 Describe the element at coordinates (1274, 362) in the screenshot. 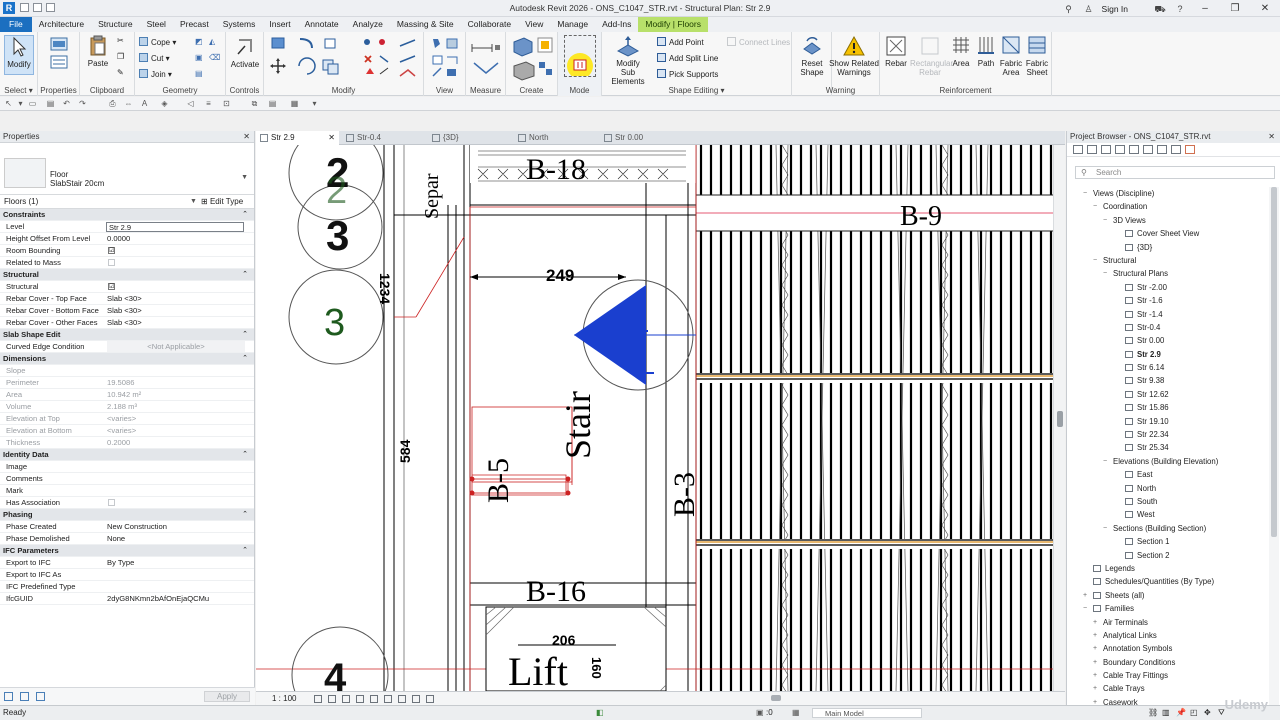

I see `browser-scroll-thumb` at that location.